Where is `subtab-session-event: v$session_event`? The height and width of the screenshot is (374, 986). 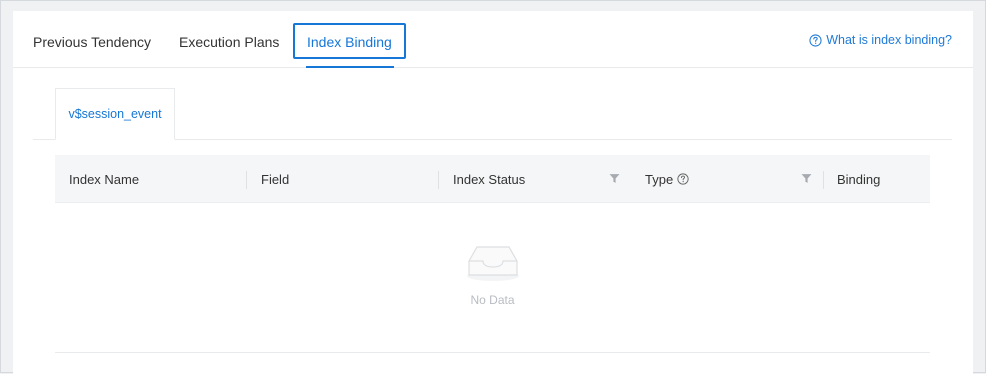 subtab-session-event: v$session_event is located at coordinates (115, 114).